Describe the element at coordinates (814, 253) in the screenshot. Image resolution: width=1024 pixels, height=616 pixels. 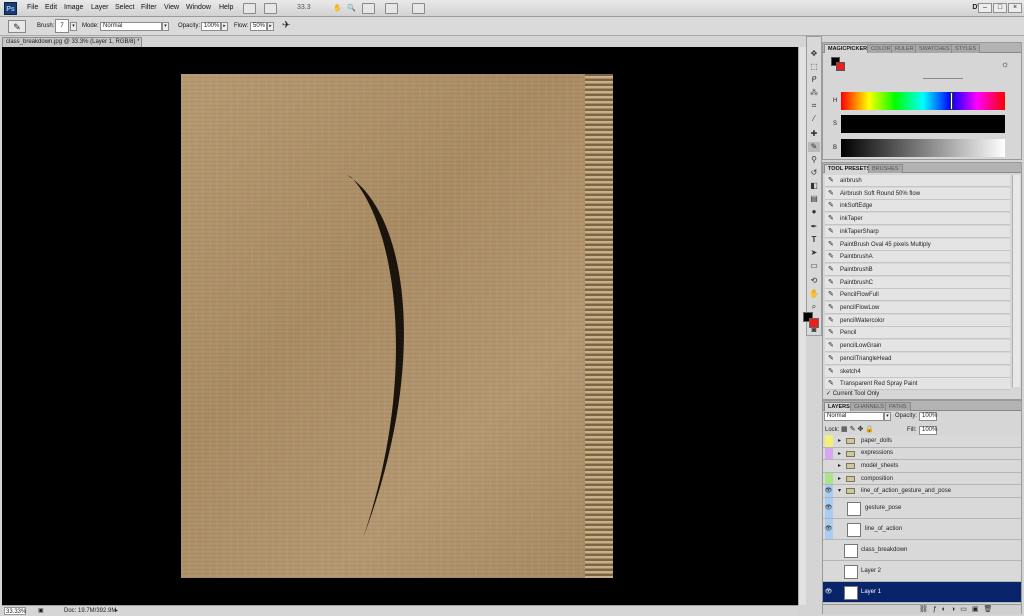
I see `path-select-tool-icon: ➤` at that location.